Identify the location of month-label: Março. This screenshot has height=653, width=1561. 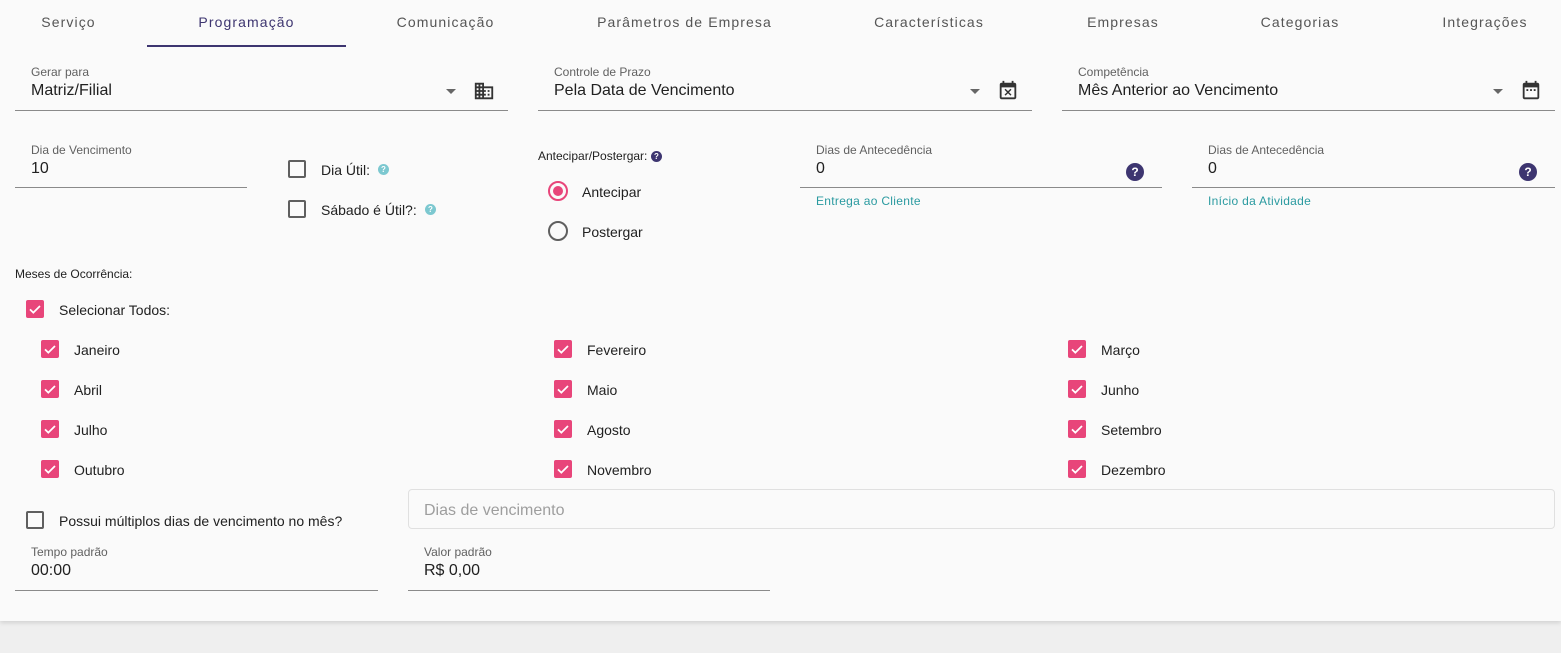
(1120, 350).